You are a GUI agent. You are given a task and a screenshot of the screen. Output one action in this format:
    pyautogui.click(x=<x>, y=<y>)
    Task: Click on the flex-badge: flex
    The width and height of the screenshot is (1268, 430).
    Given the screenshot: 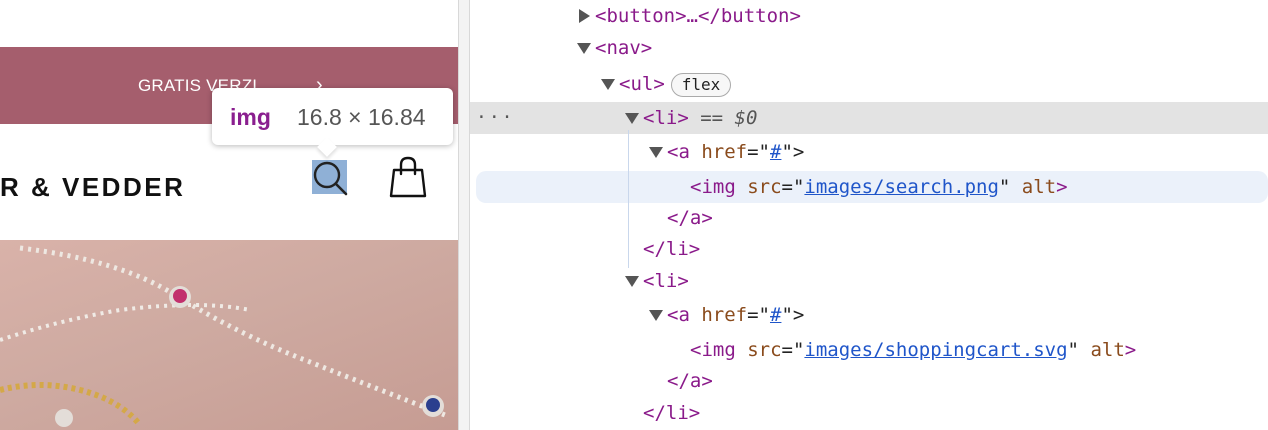 What is the action you would take?
    pyautogui.click(x=701, y=84)
    